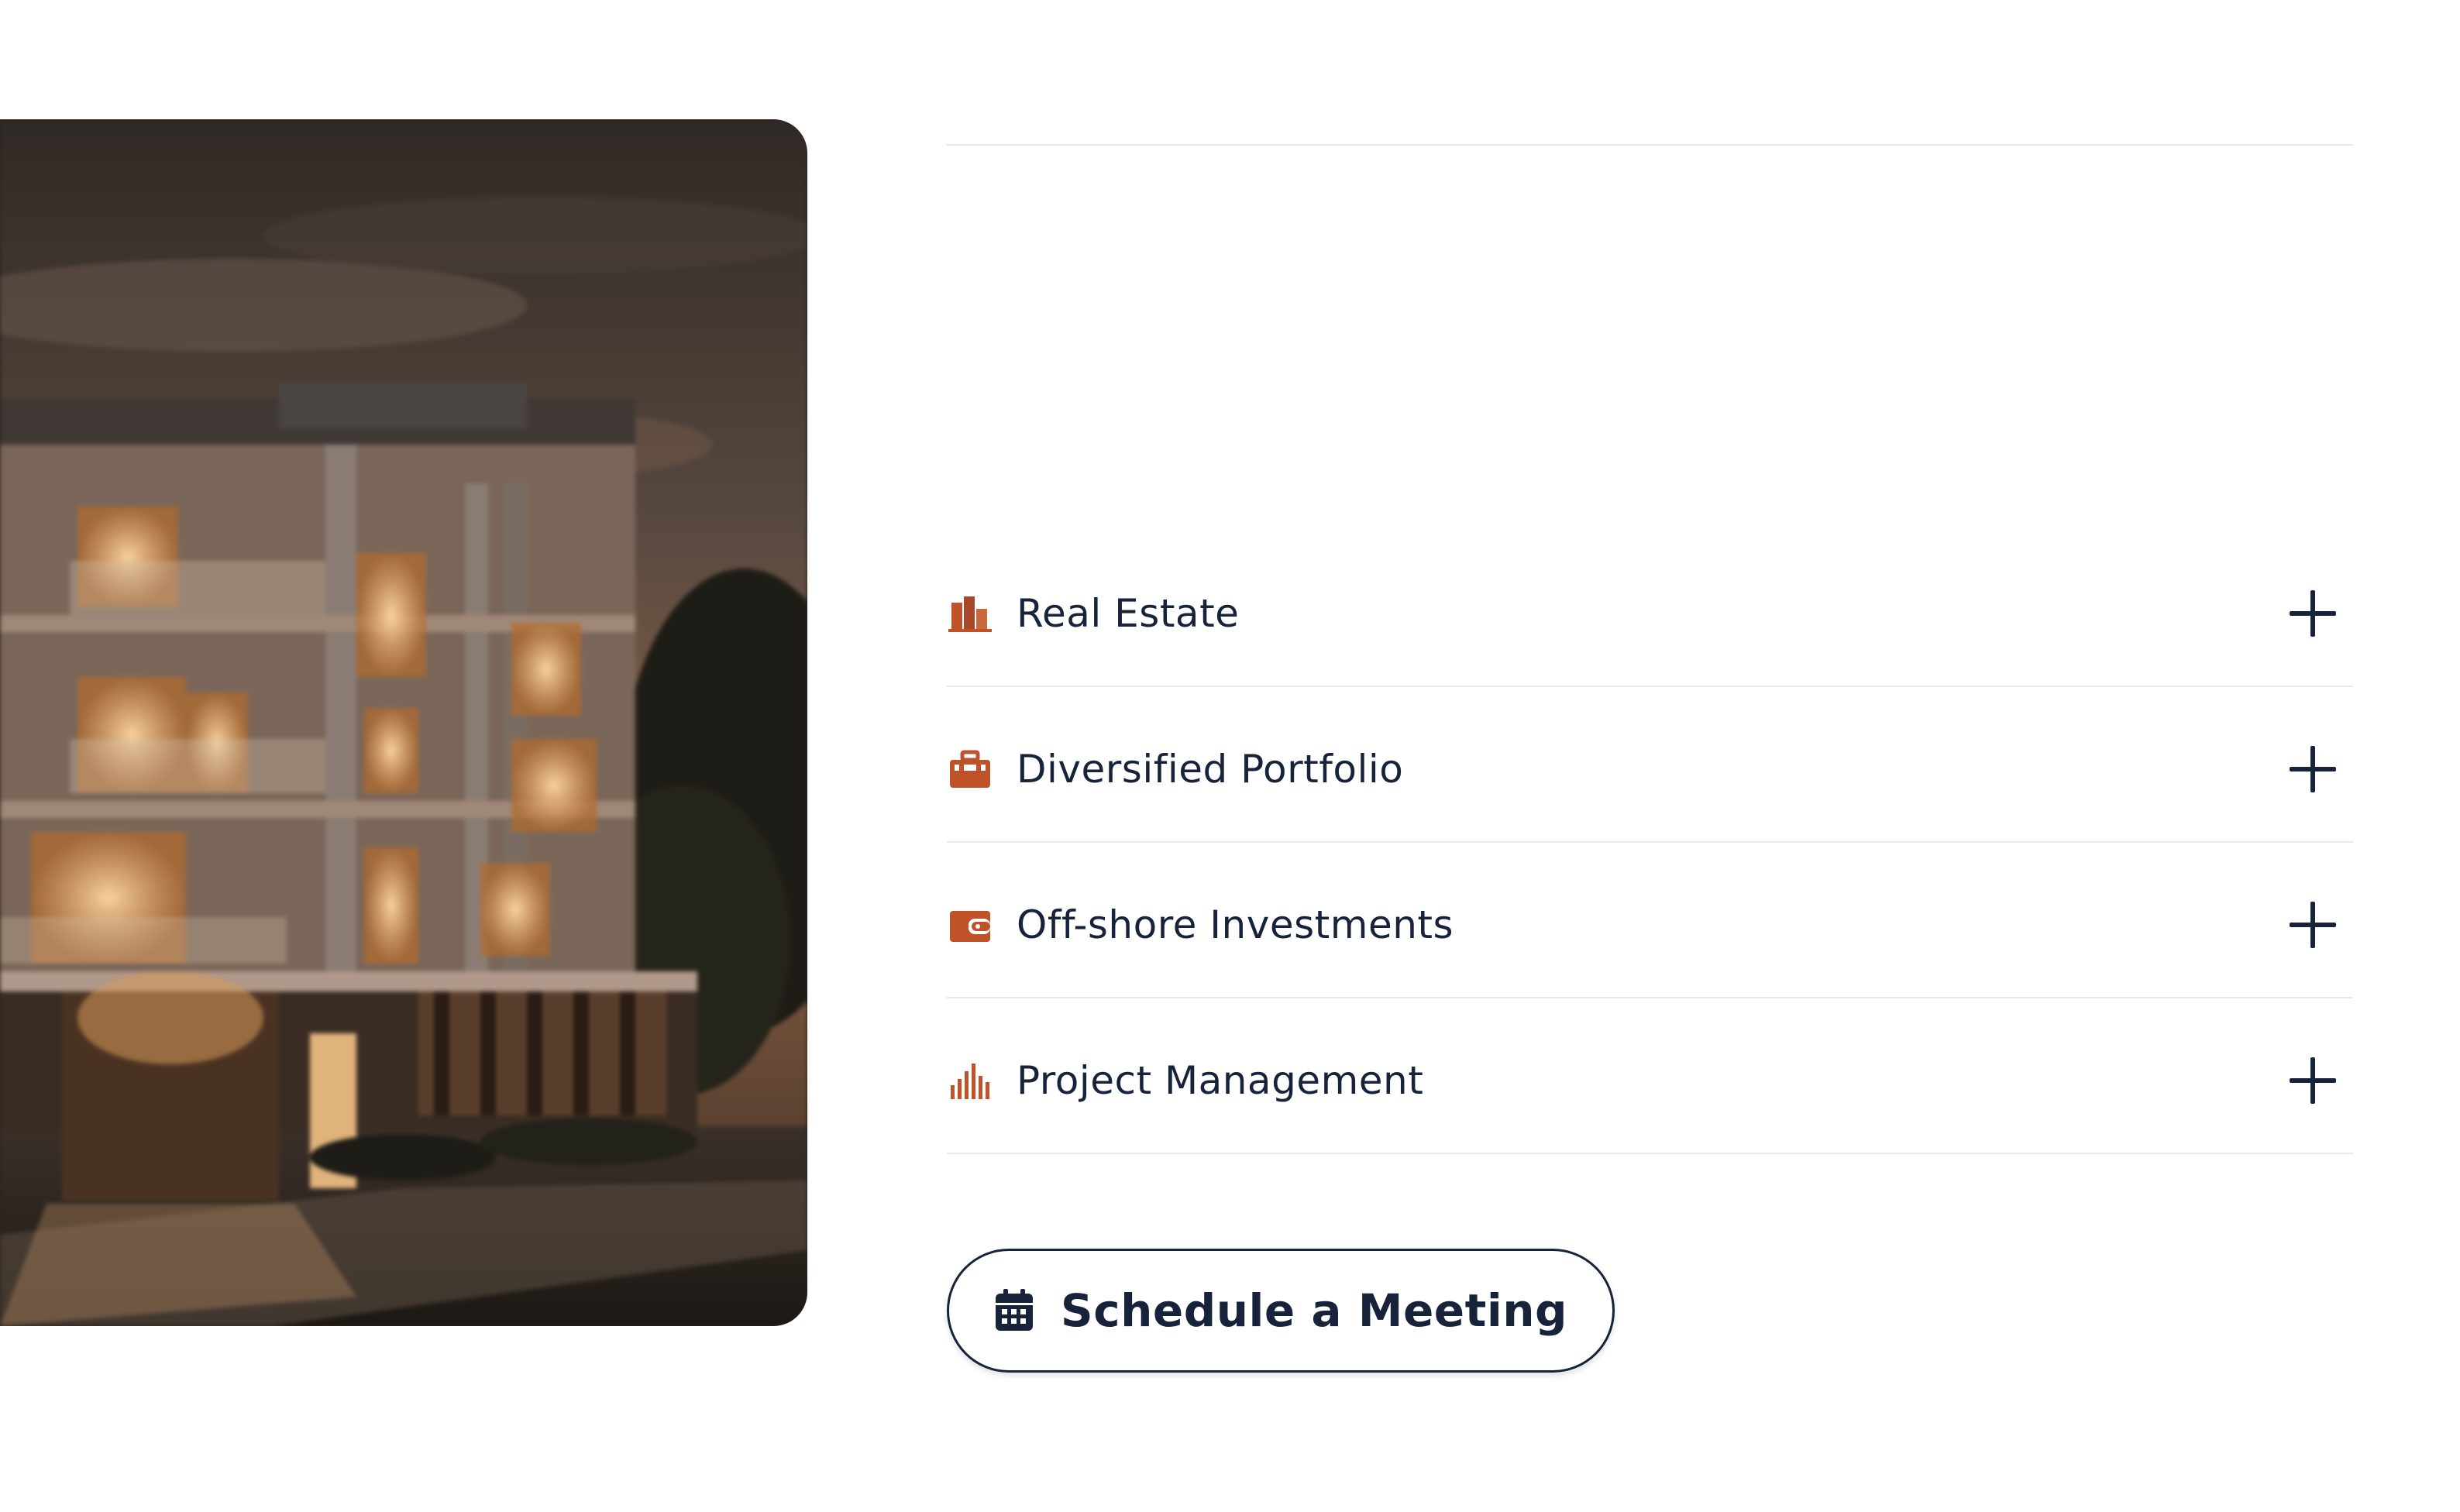 This screenshot has width=2460, height=1512. What do you see at coordinates (1235, 924) in the screenshot?
I see `accordion-item-label: Off-shore Investments` at bounding box center [1235, 924].